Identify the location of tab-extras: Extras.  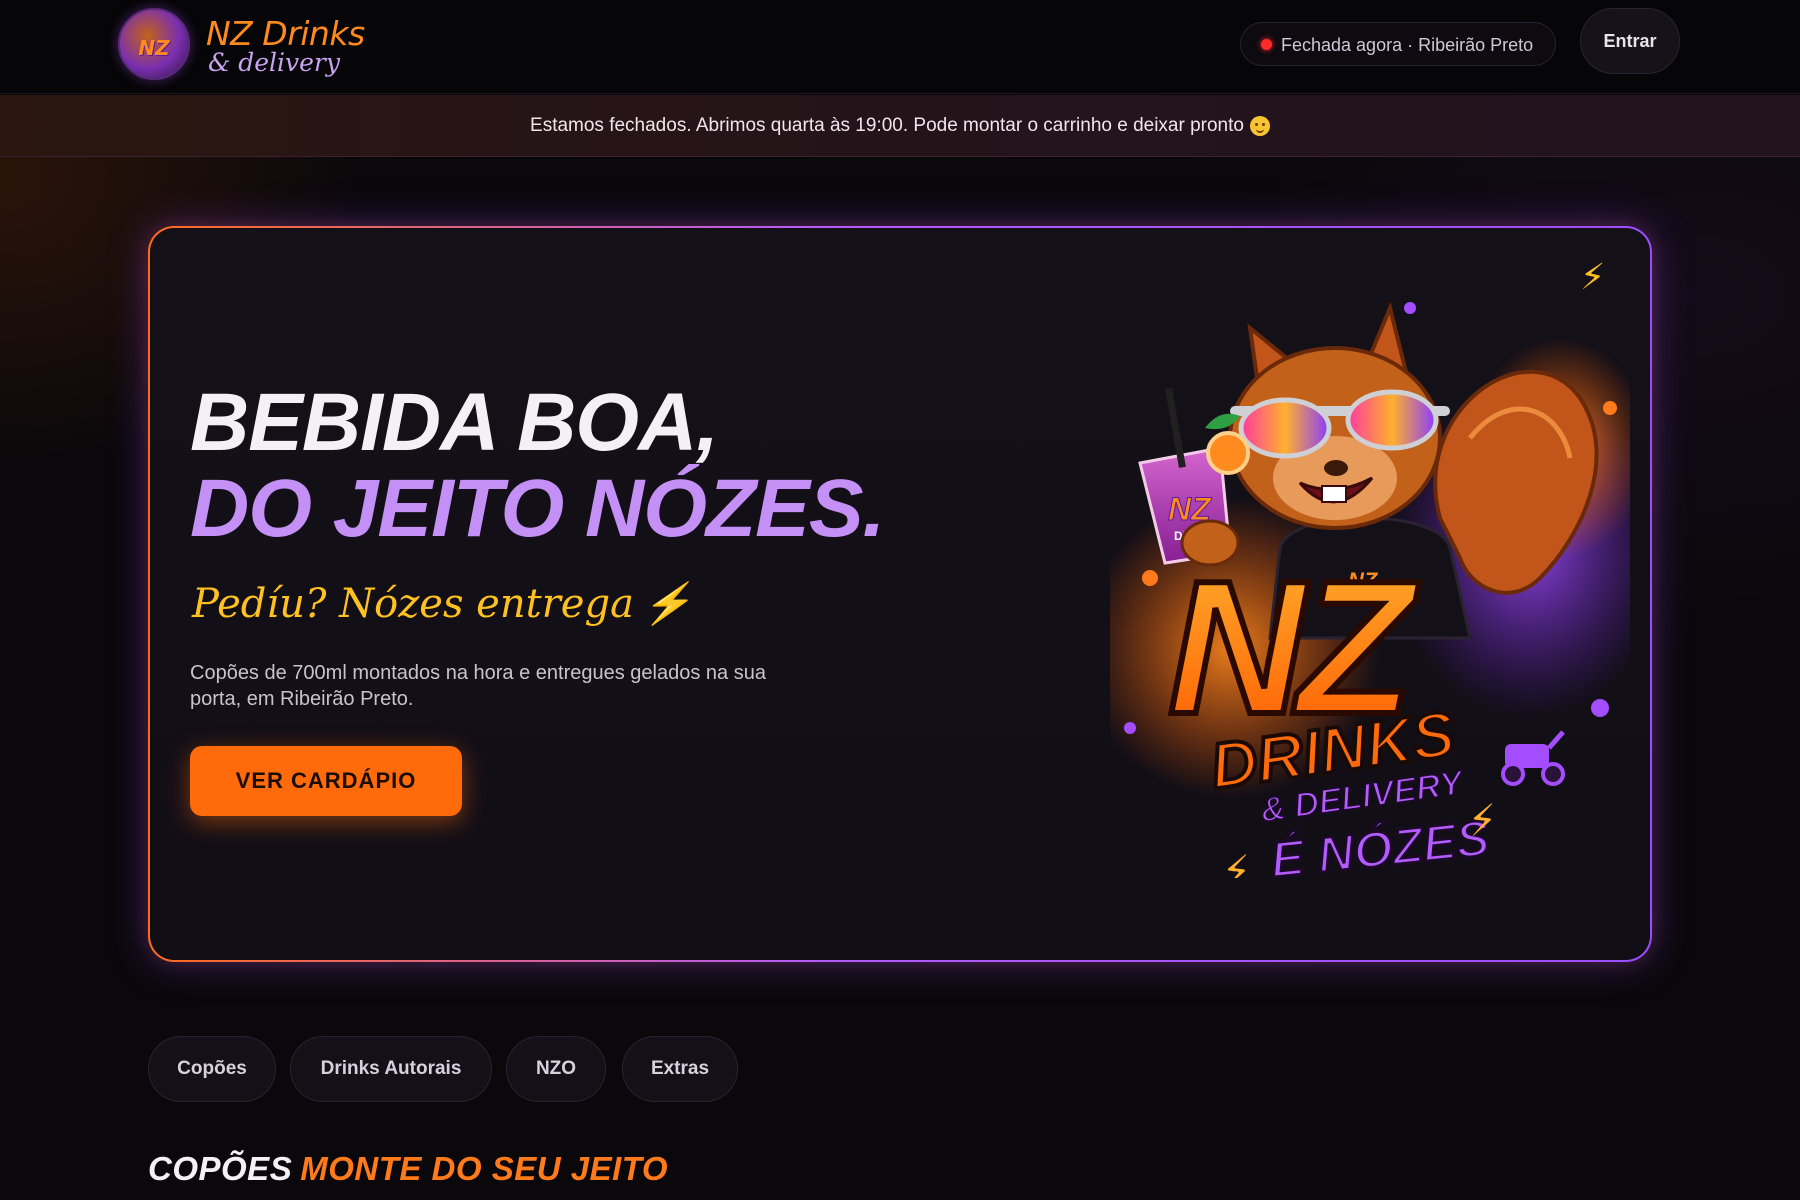
(680, 1069).